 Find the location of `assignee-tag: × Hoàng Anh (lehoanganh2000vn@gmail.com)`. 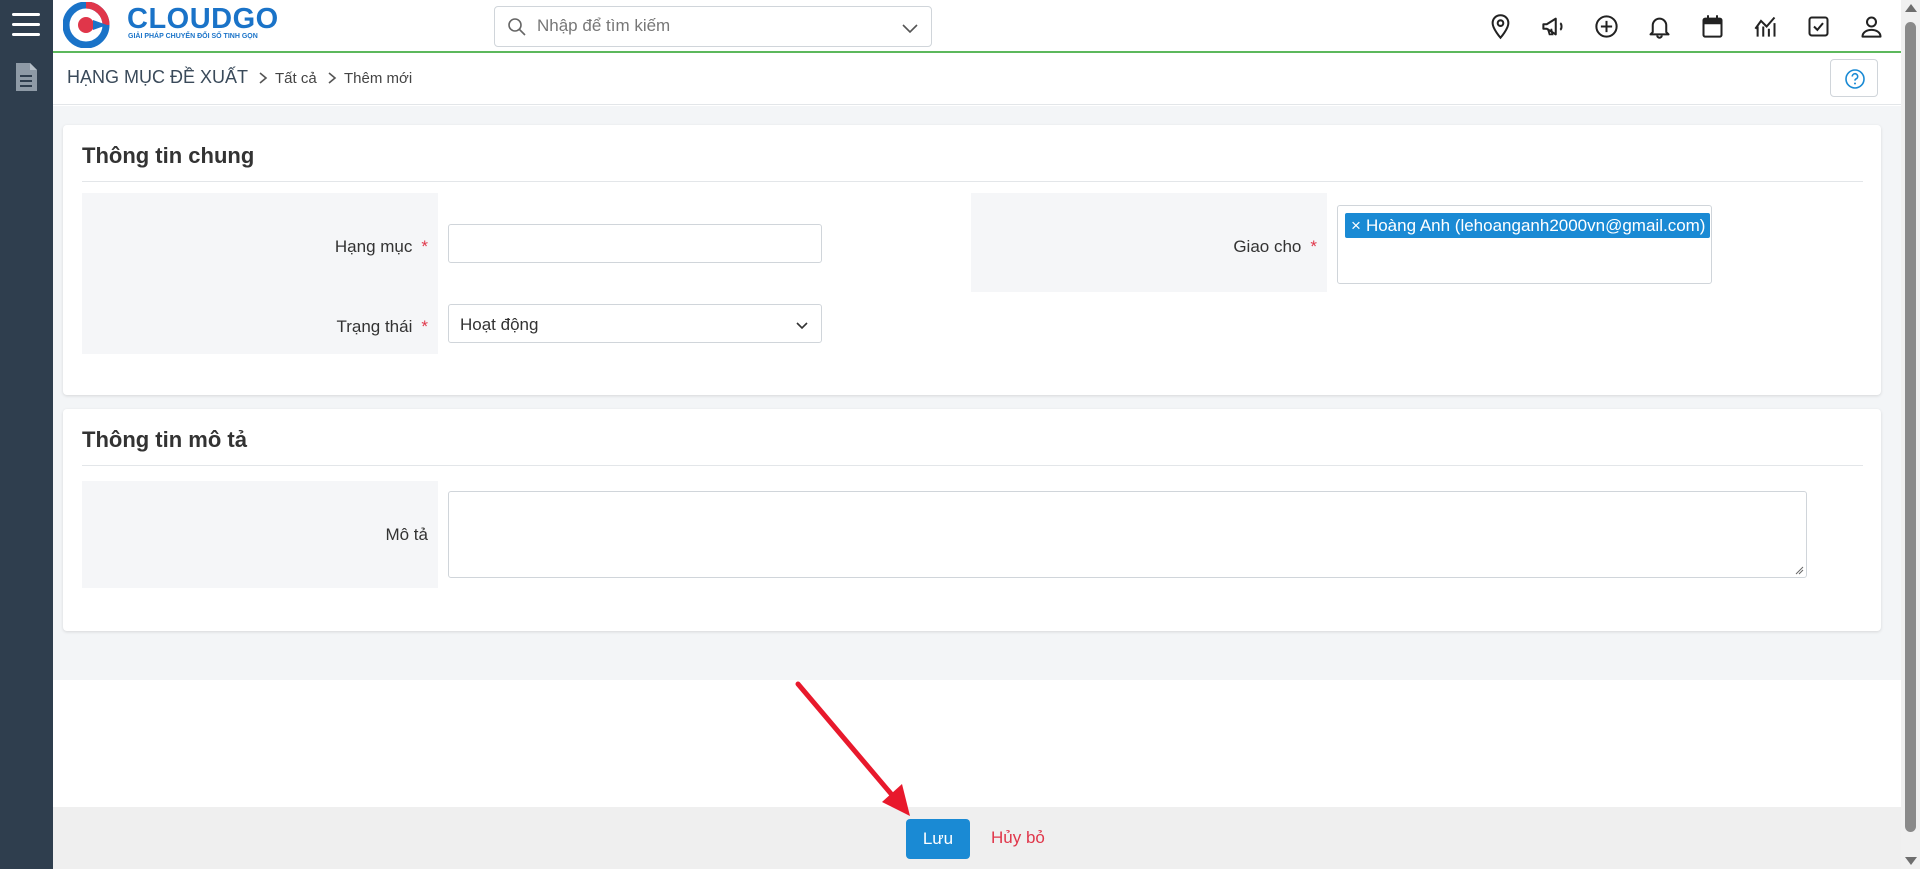

assignee-tag: × Hoàng Anh (lehoanganh2000vn@gmail.com) is located at coordinates (1527, 225).